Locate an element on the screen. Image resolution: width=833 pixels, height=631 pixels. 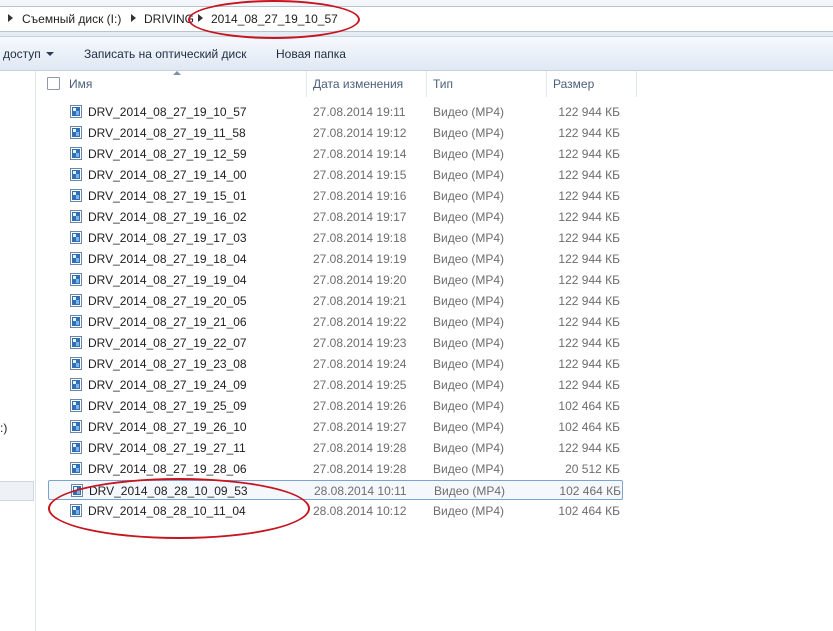
file-name: DRV_2014_08_27_19_19_04 is located at coordinates (167, 280).